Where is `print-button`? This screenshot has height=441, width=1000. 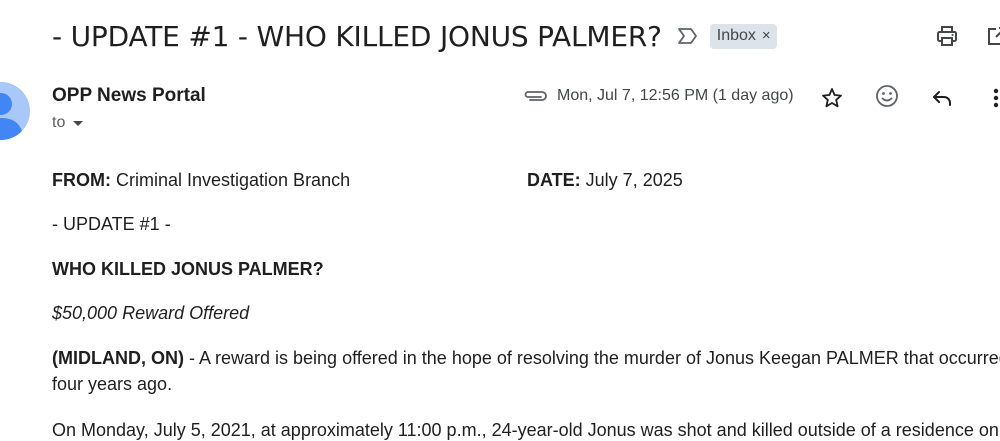 print-button is located at coordinates (947, 36).